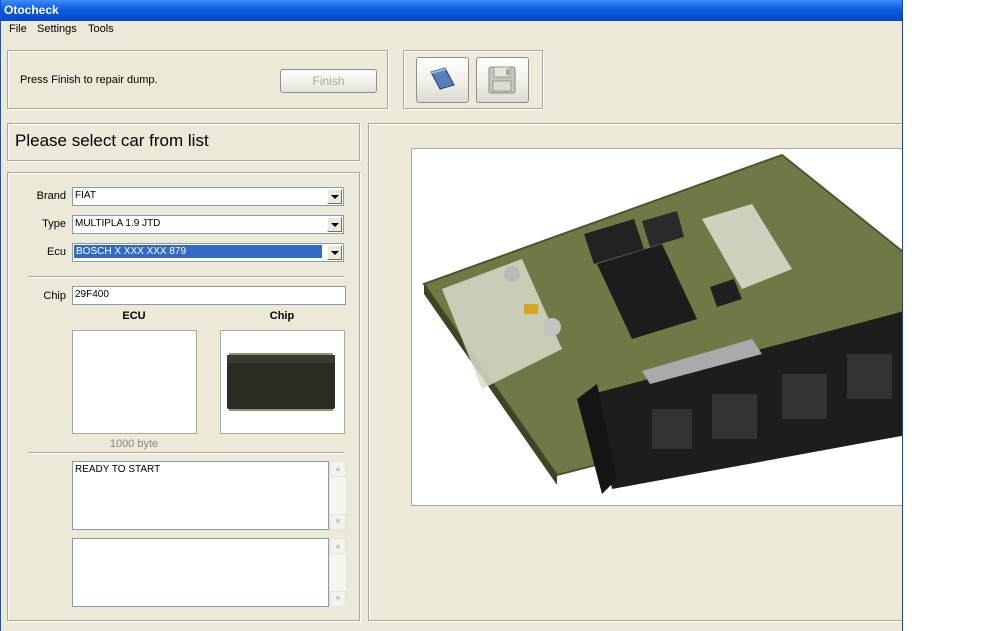 Image resolution: width=984 pixels, height=631 pixels. Describe the element at coordinates (473, 79) in the screenshot. I see `tool-panel` at that location.